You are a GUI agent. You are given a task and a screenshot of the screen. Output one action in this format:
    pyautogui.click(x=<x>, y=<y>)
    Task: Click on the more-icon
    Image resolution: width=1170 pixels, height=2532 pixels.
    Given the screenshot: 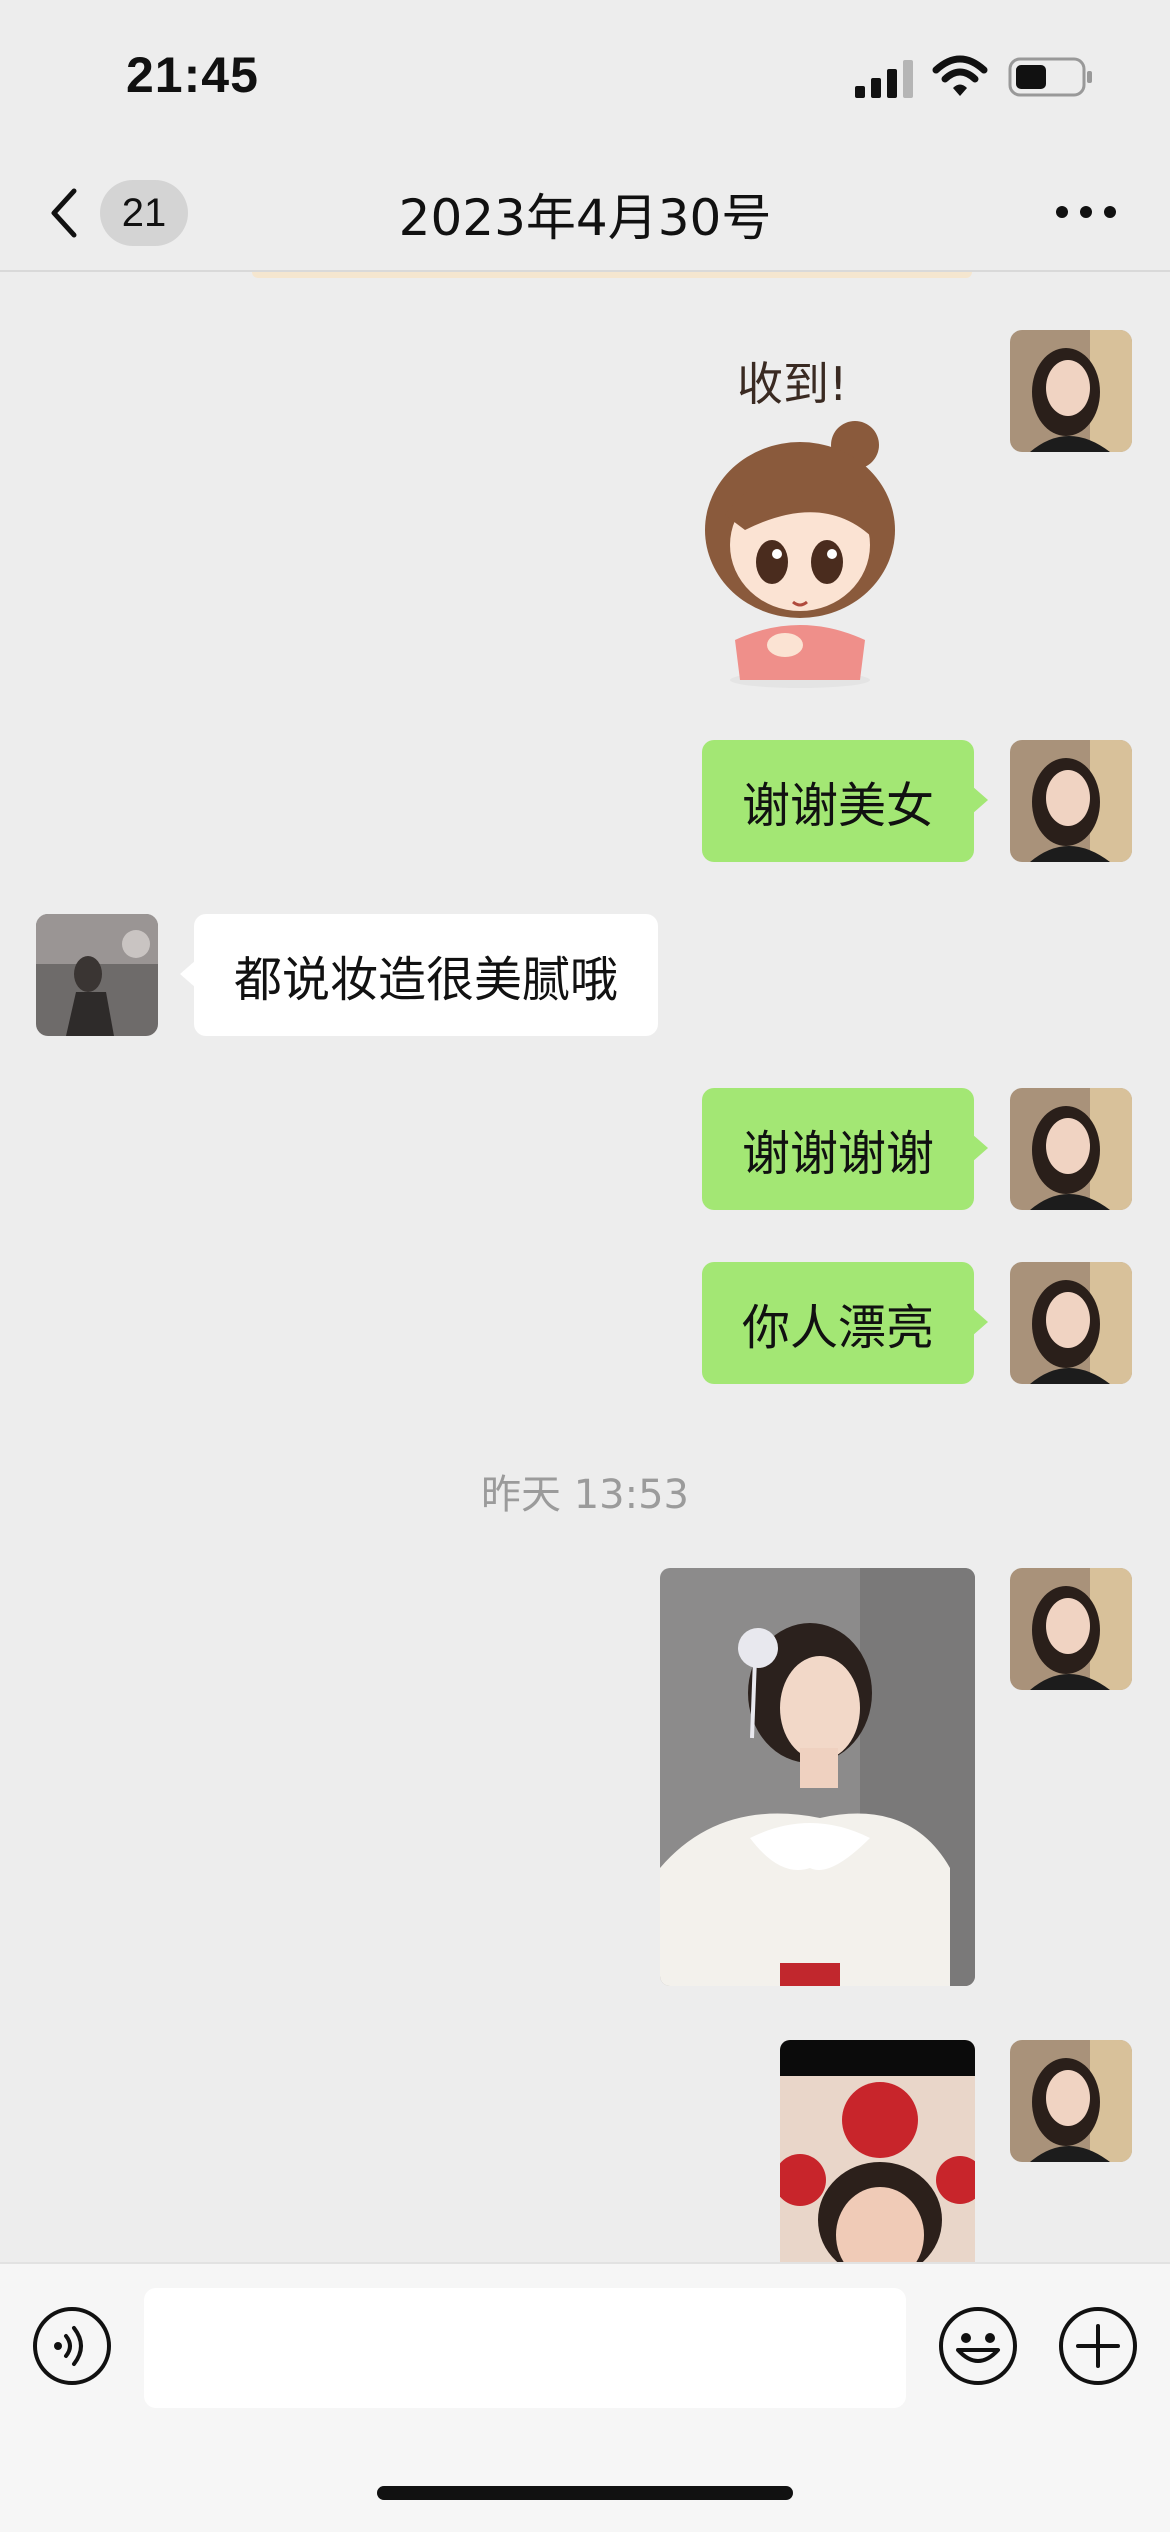 What is the action you would take?
    pyautogui.click(x=1086, y=212)
    